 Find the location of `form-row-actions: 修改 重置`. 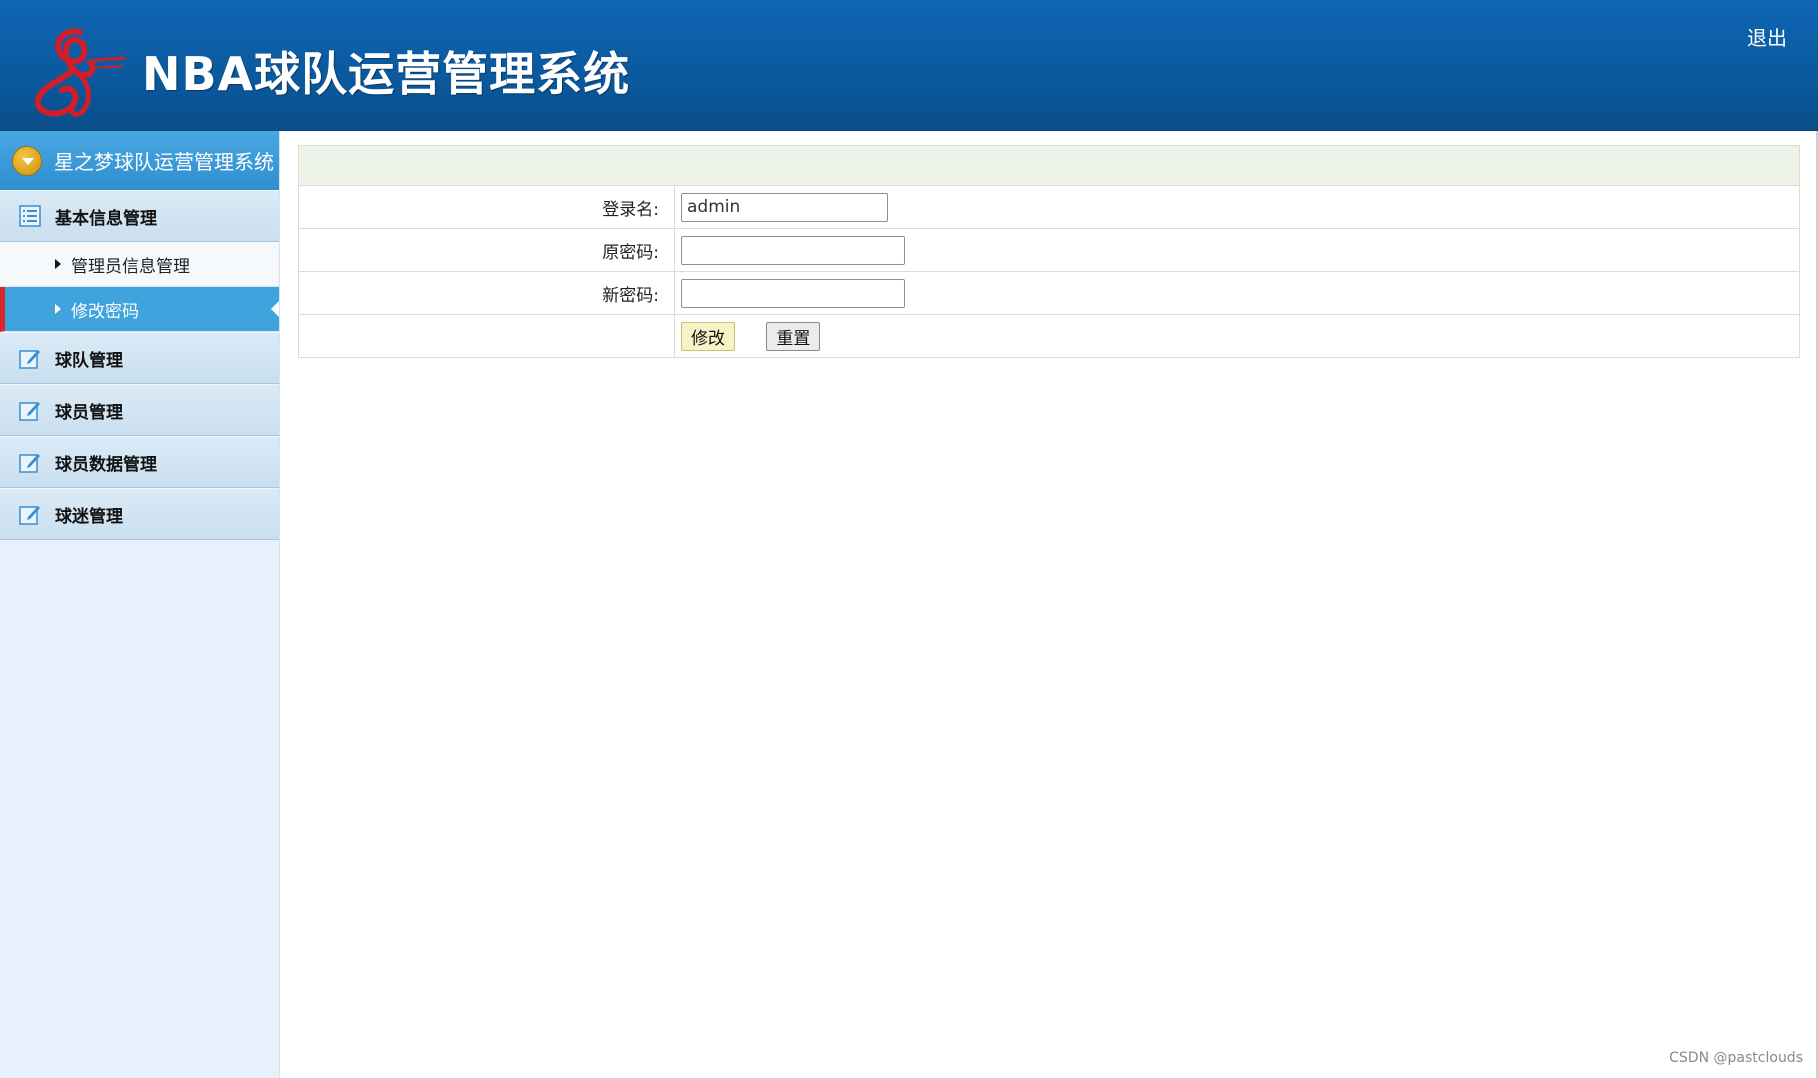

form-row-actions: 修改 重置 is located at coordinates (1049, 336).